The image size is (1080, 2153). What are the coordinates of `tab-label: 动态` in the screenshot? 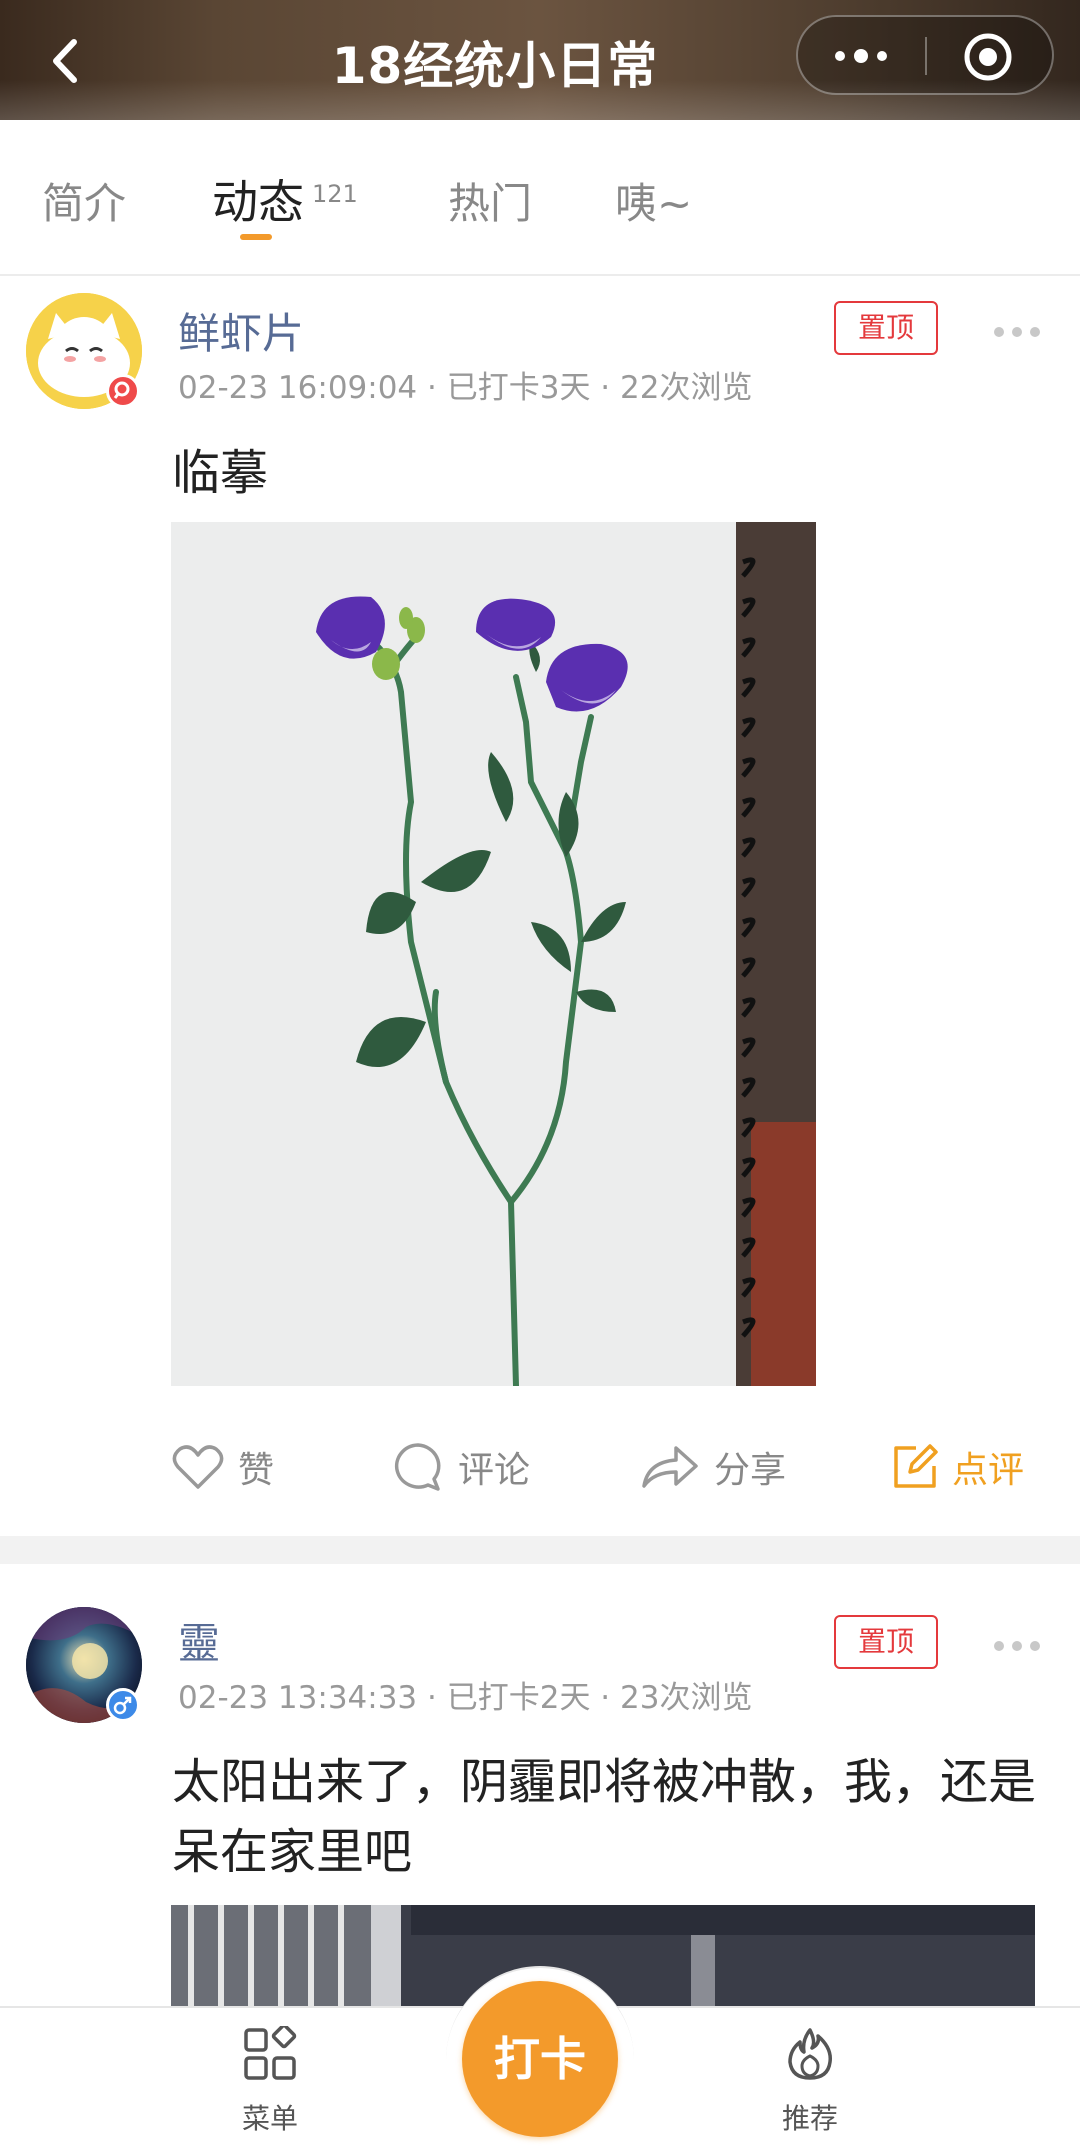 It's located at (258, 202).